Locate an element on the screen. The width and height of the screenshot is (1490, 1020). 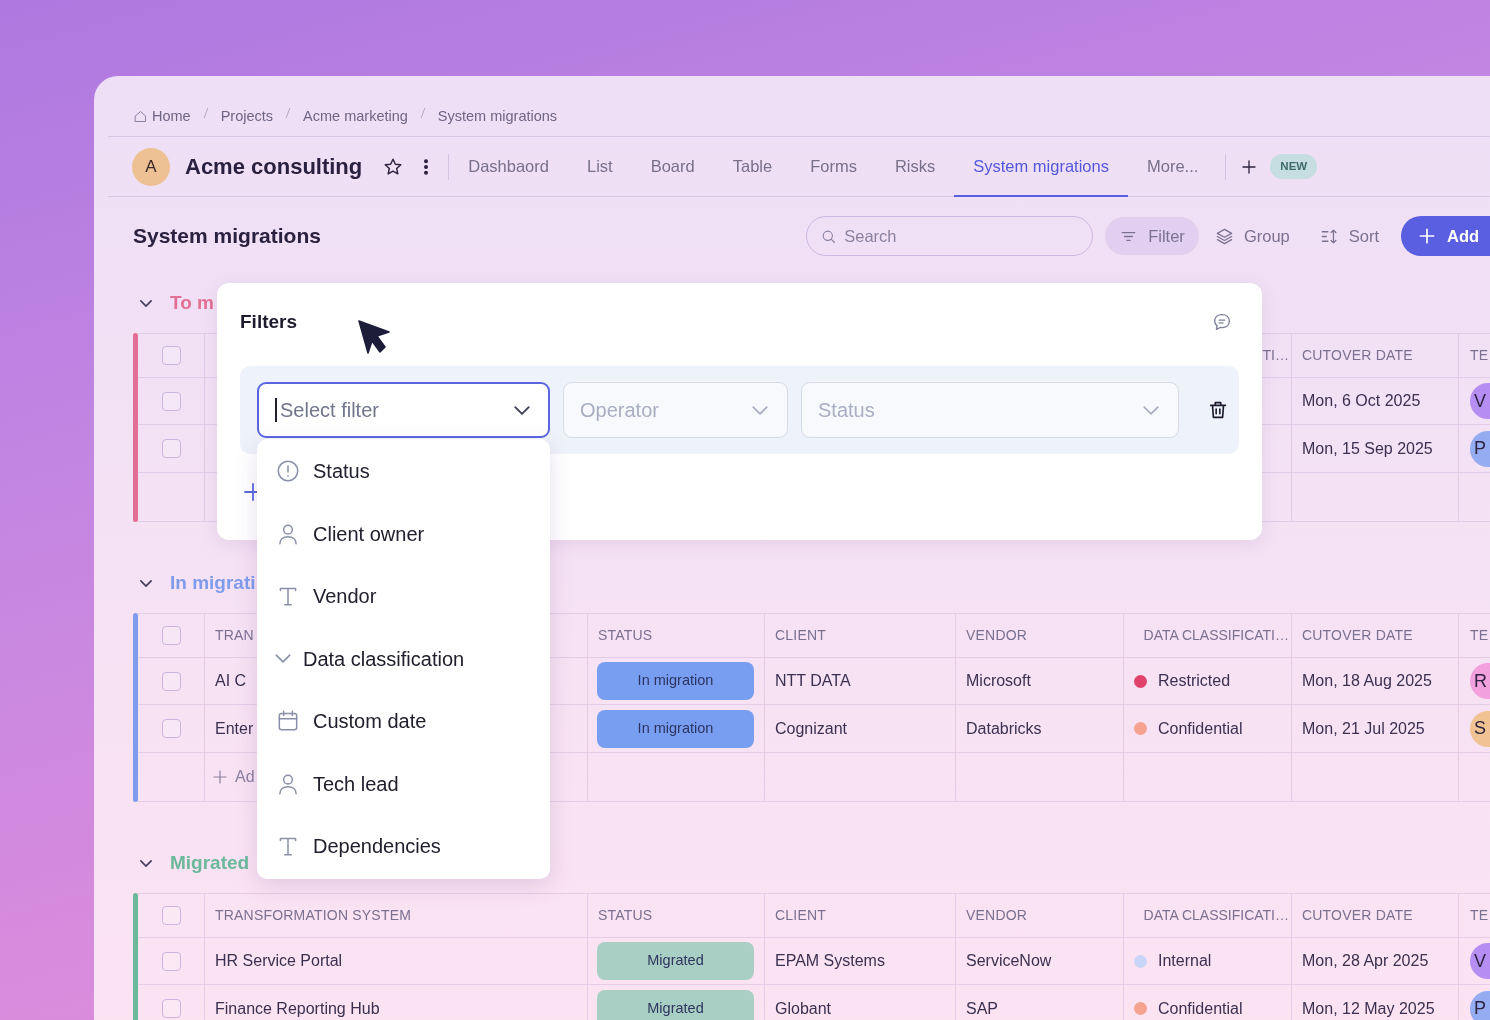
filter-button: Filter is located at coordinates (1152, 236).